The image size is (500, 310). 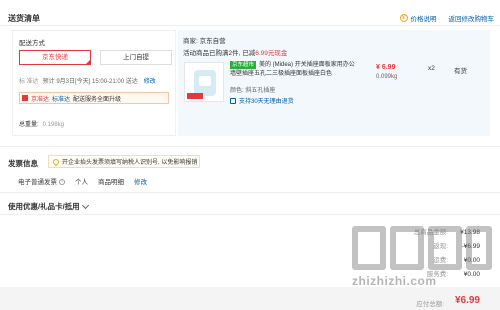 I want to click on summary-value: -¥6.99, so click(x=470, y=246).